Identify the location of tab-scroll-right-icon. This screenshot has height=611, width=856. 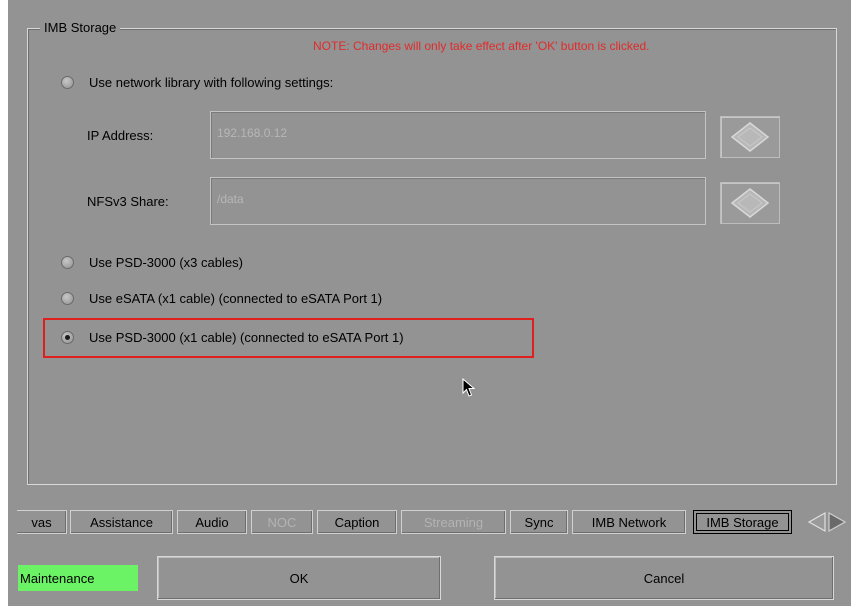
(837, 522).